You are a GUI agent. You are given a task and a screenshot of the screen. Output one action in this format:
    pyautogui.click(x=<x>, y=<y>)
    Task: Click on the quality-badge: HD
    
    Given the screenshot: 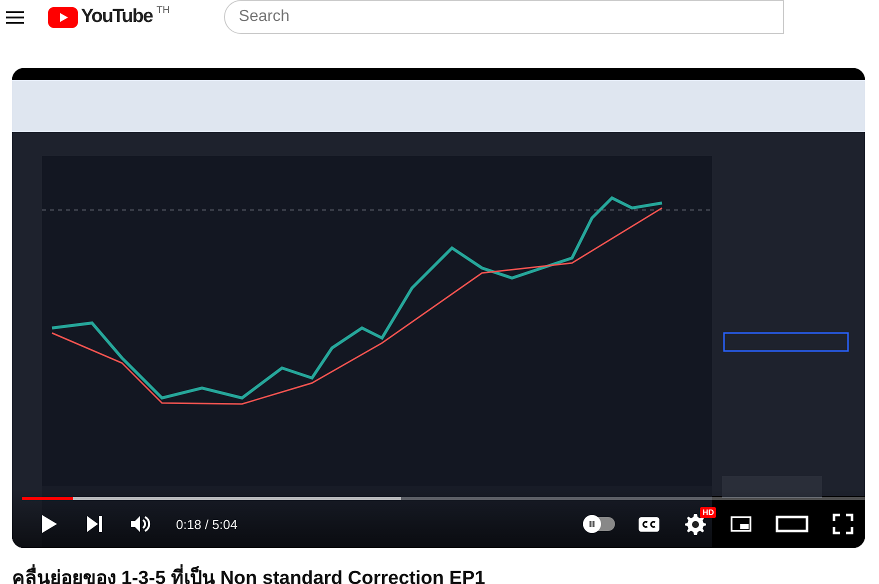 What is the action you would take?
    pyautogui.click(x=708, y=512)
    